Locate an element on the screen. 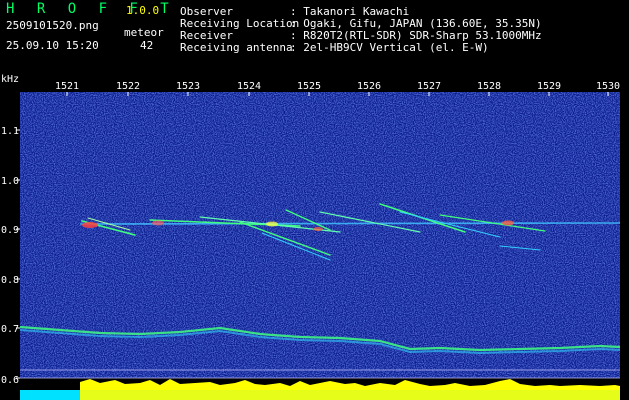 This screenshot has height=400, width=629. x-tick-label: 1523 is located at coordinates (188, 86).